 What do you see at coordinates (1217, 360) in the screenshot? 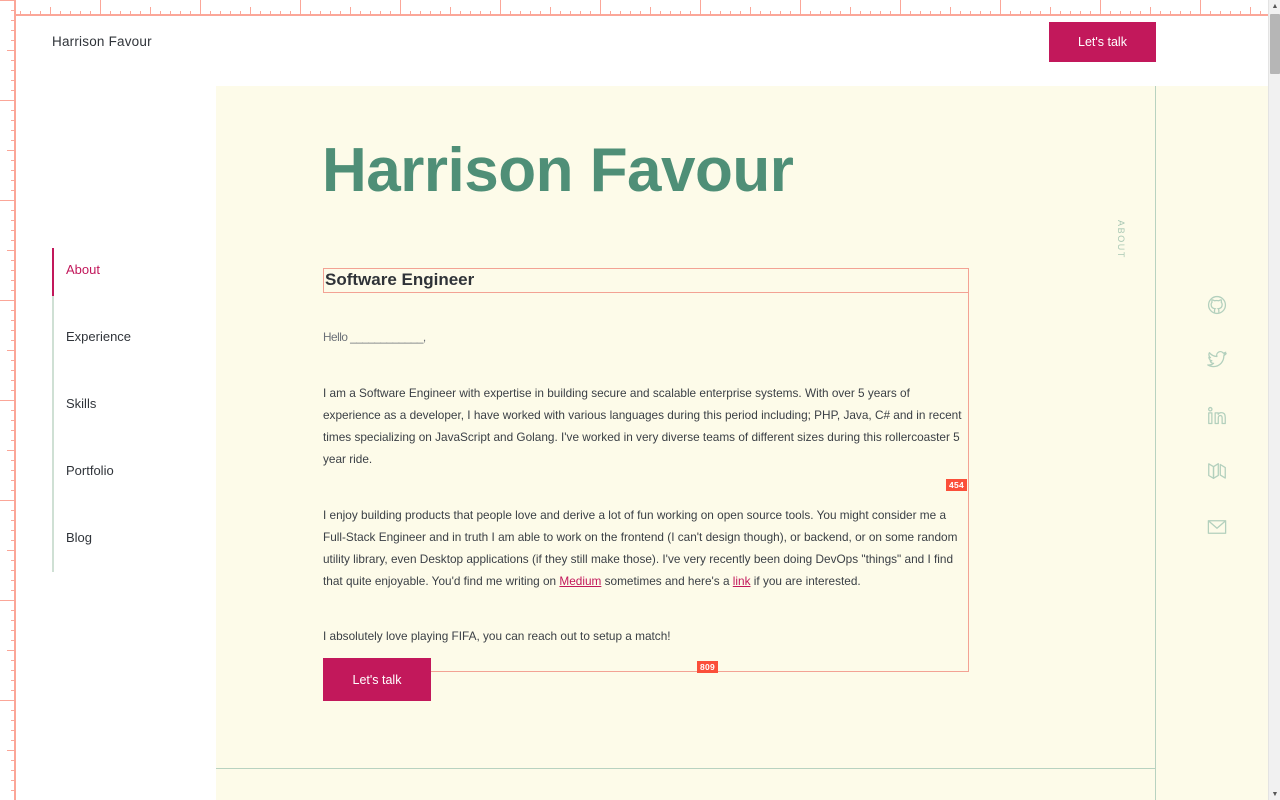
I see `twitter-icon` at bounding box center [1217, 360].